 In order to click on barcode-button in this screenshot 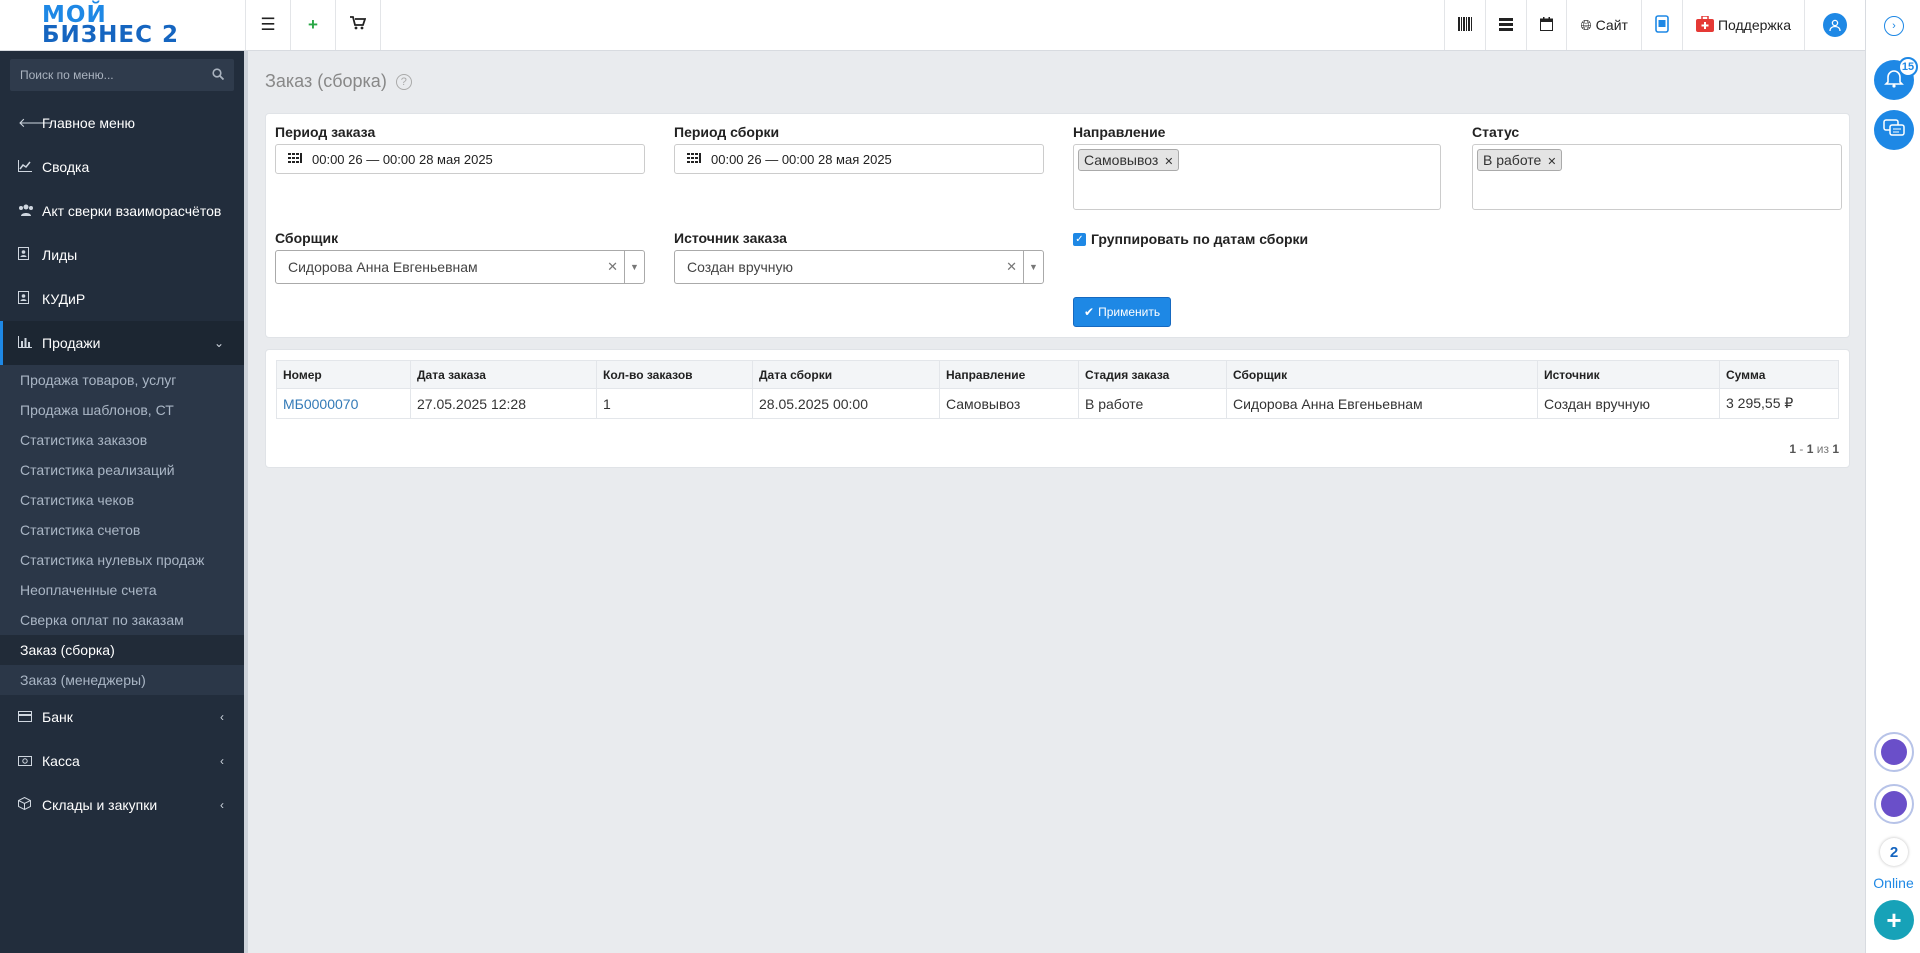, I will do `click(1464, 25)`.